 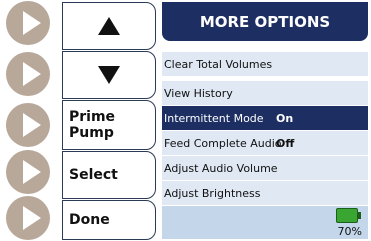 I want to click on scroll-up-button, so click(x=109, y=26).